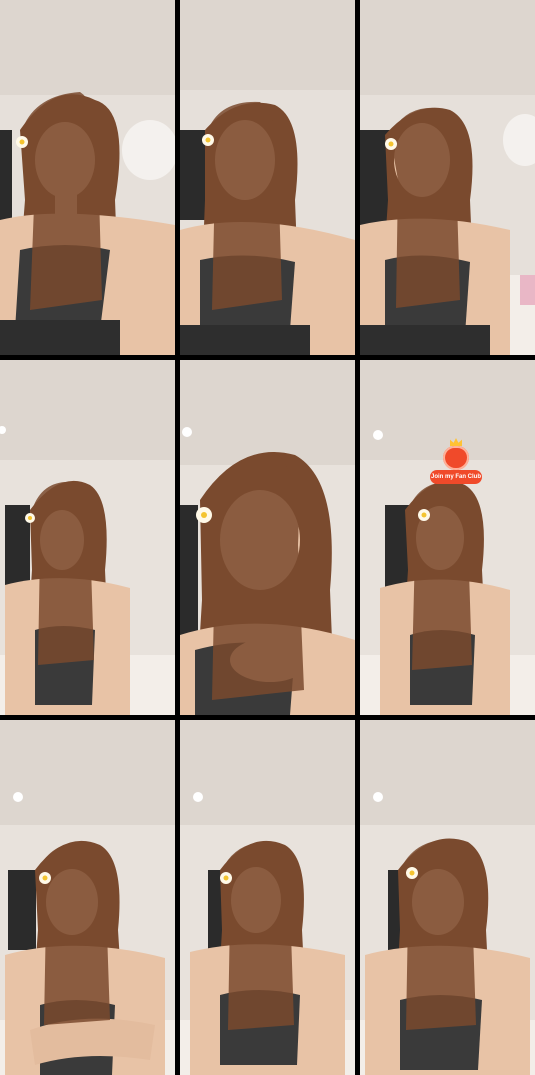 This screenshot has width=535, height=1075. I want to click on video-tile-6: Join my Fan Club, so click(447, 537).